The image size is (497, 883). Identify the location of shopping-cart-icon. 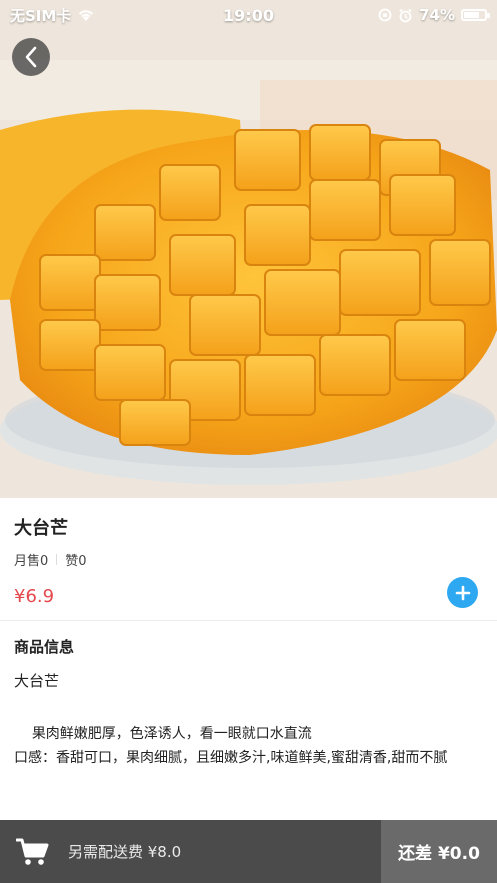
(33, 852).